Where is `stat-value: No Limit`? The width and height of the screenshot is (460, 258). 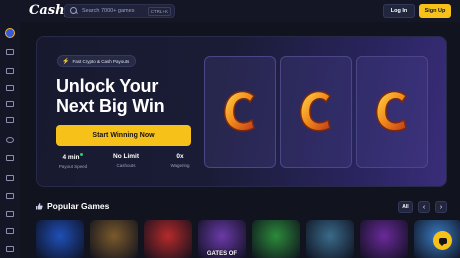 stat-value: No Limit is located at coordinates (126, 156).